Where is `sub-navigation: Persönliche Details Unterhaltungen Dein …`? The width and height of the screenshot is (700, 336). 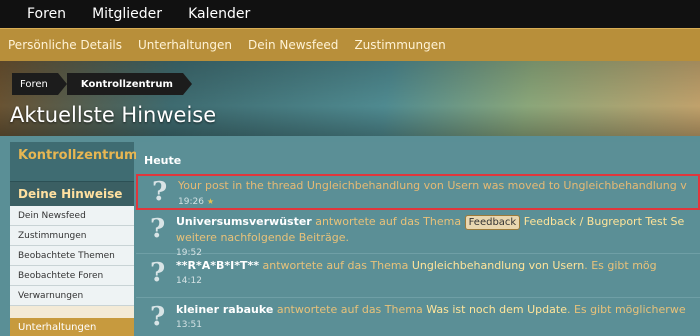
sub-navigation: Persönliche Details Unterhaltungen Dein … is located at coordinates (350, 44).